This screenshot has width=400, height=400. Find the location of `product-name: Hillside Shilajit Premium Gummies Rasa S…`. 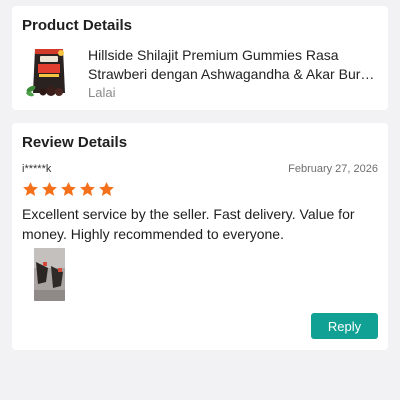

product-name: Hillside Shilajit Premium Gummies Rasa S… is located at coordinates (235, 65).